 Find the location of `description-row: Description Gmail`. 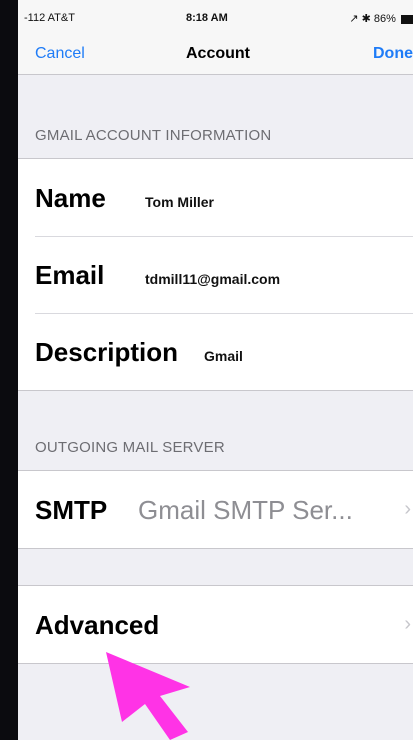

description-row: Description Gmail is located at coordinates (215, 351).